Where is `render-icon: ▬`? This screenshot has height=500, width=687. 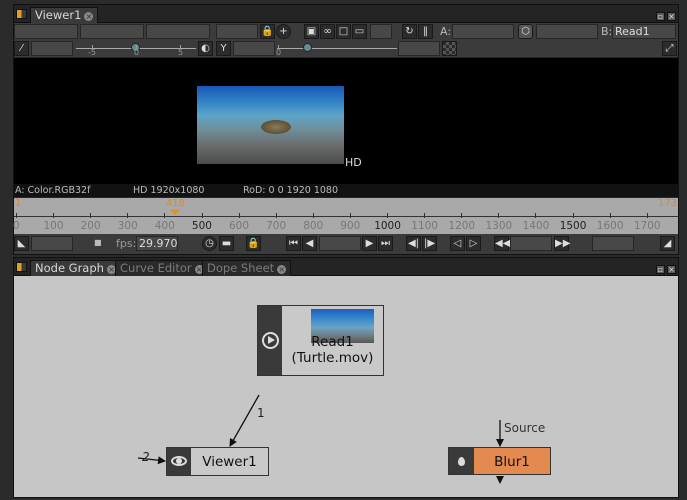 render-icon: ▬ is located at coordinates (226, 243).